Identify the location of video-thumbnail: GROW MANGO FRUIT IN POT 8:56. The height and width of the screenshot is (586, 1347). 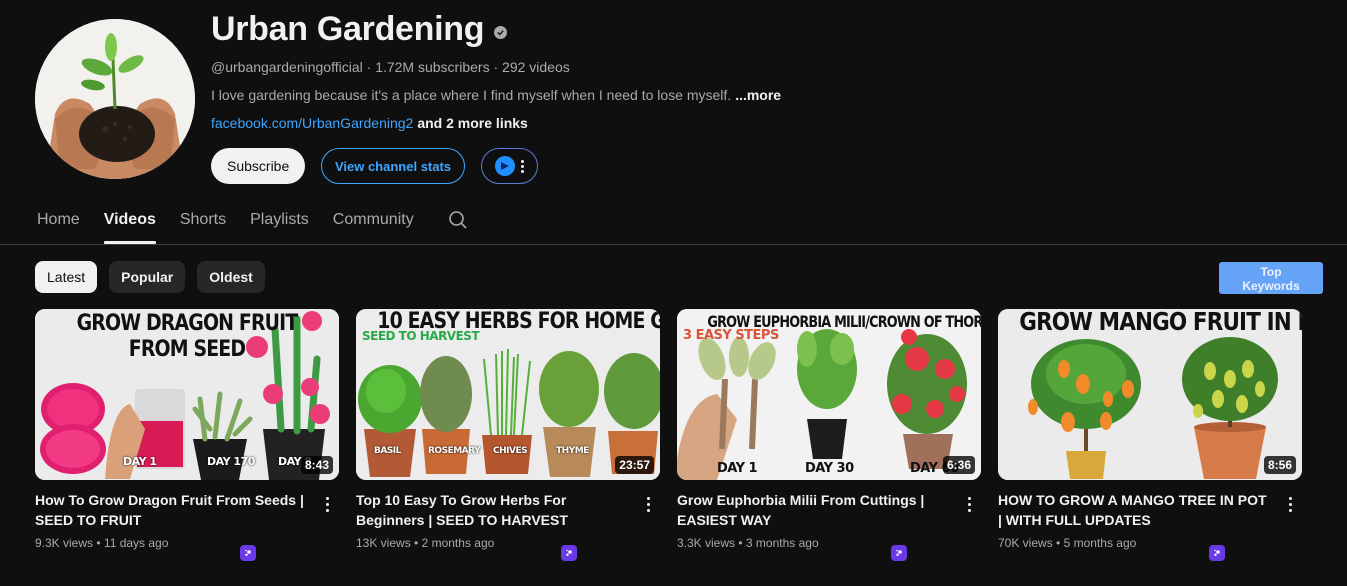
(1150, 394).